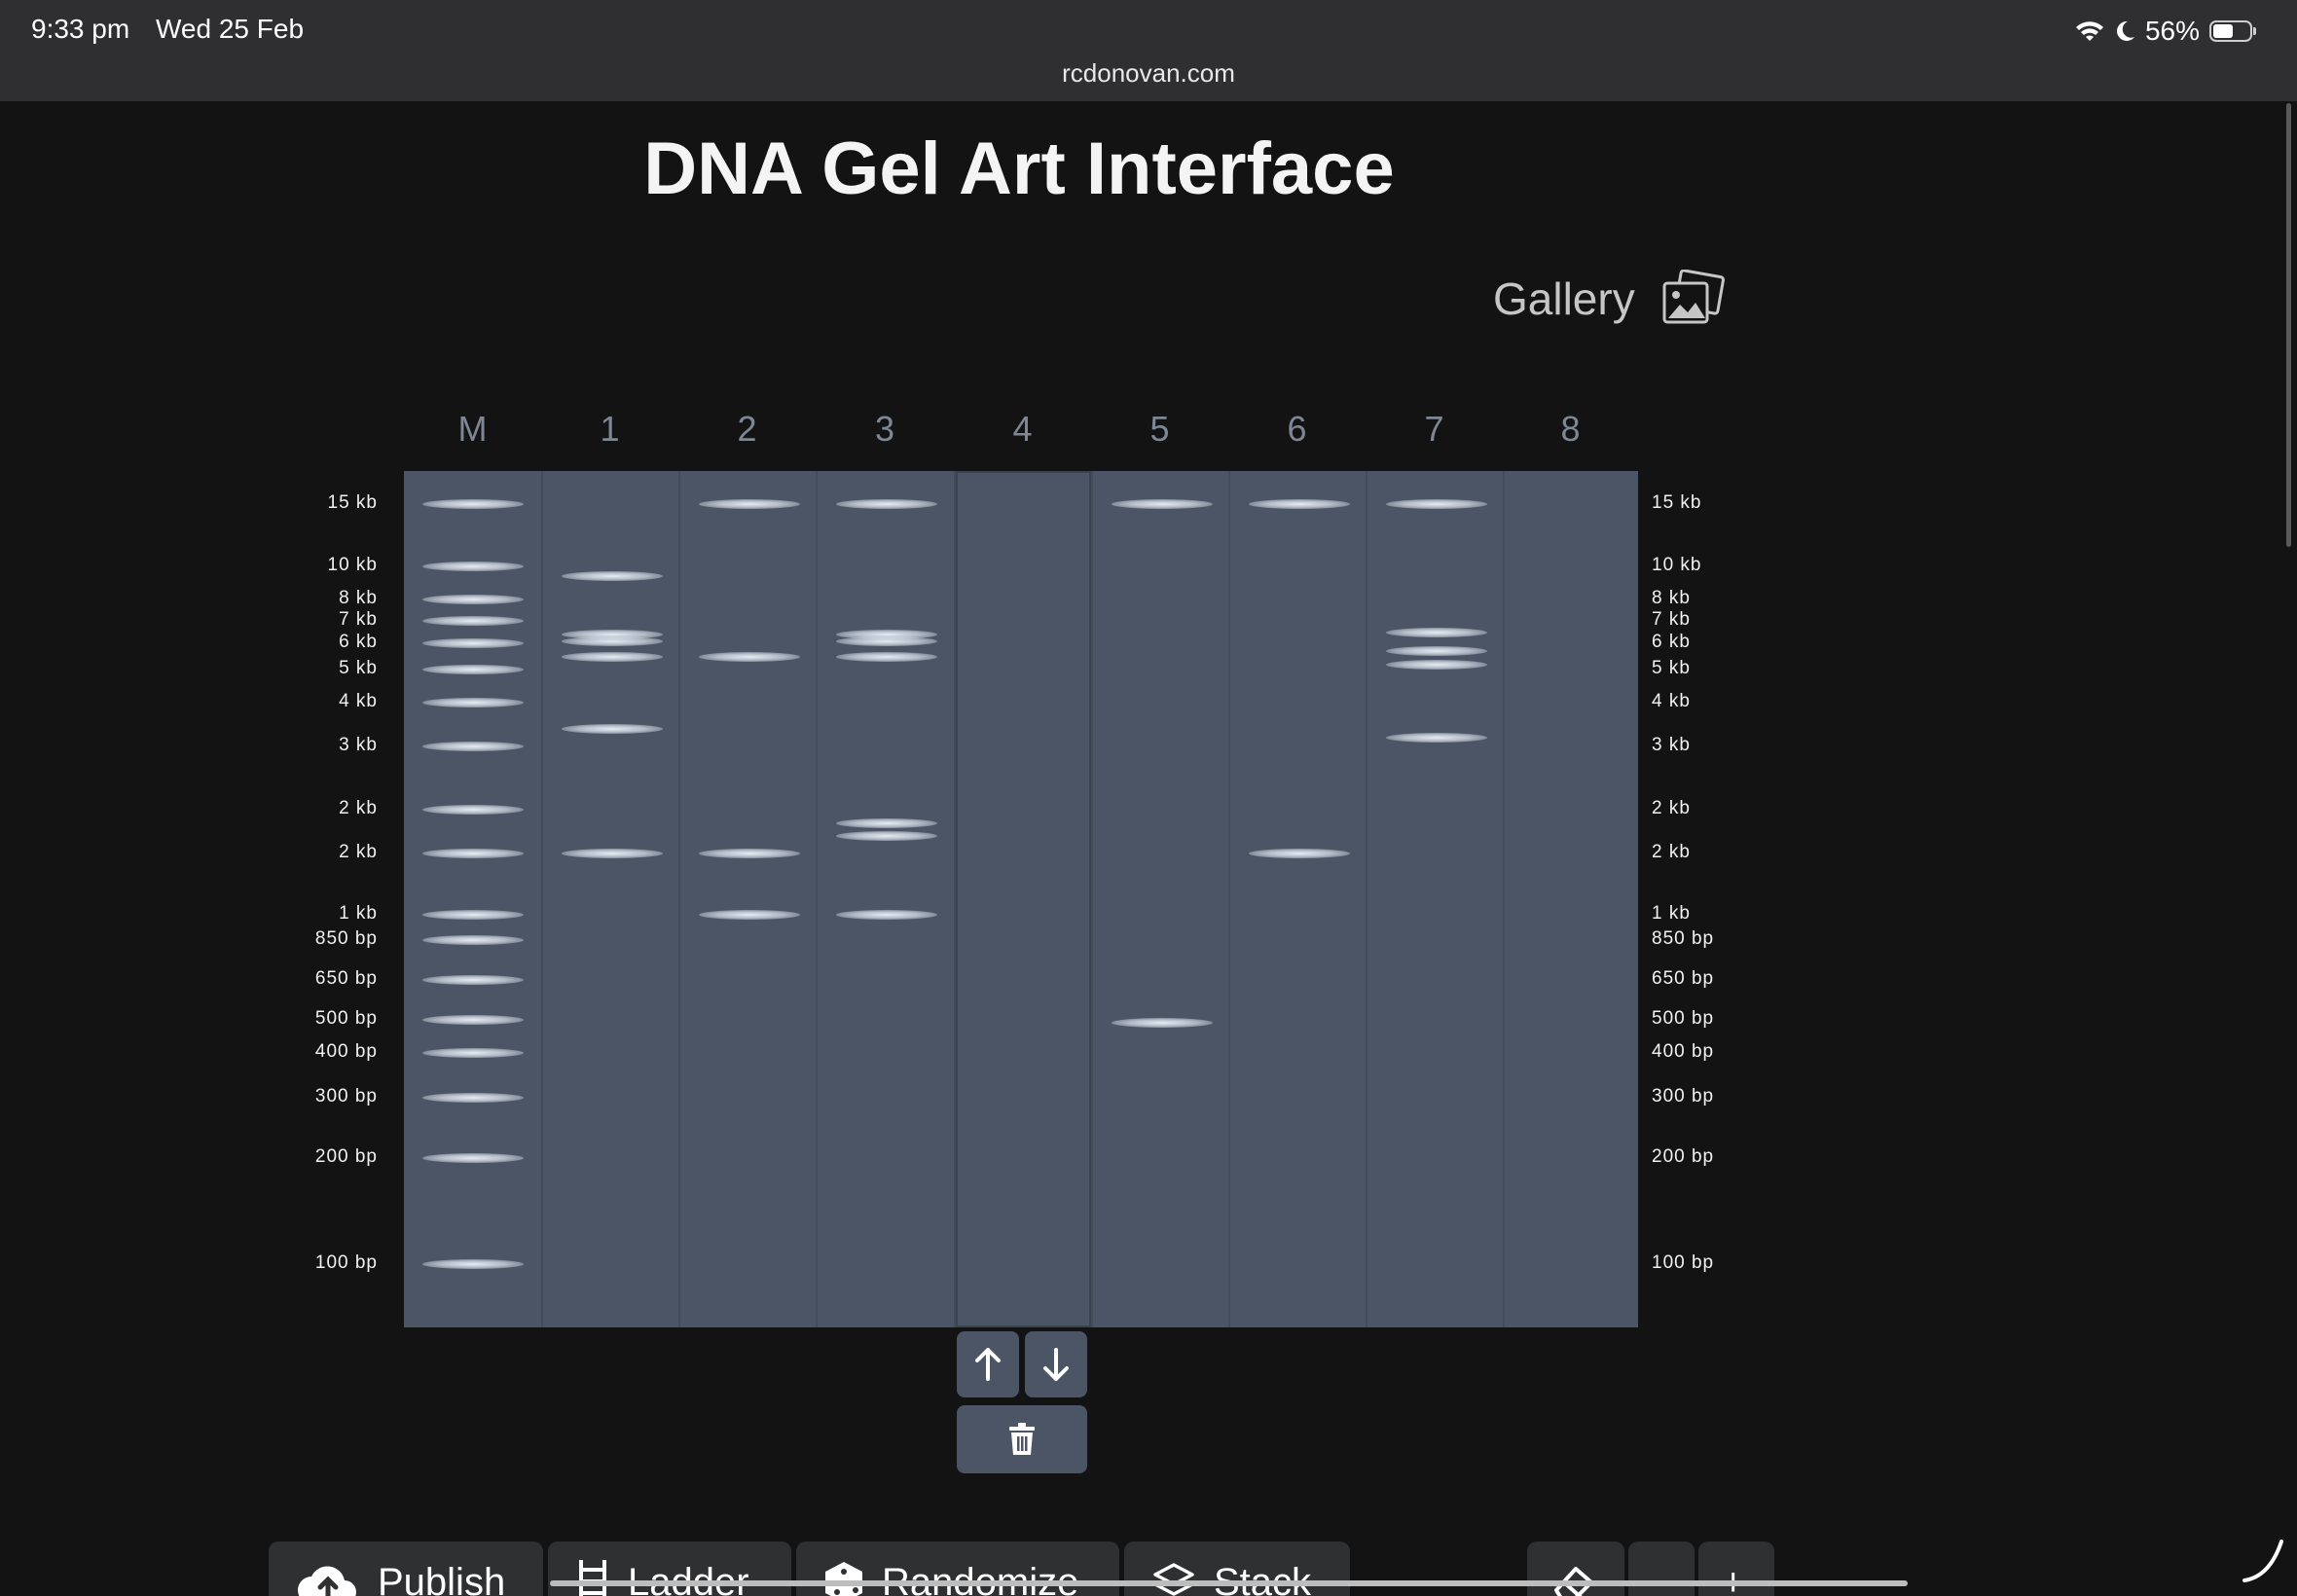 The image size is (2297, 1596). Describe the element at coordinates (885, 430) in the screenshot. I see `lane-header-3: 3` at that location.